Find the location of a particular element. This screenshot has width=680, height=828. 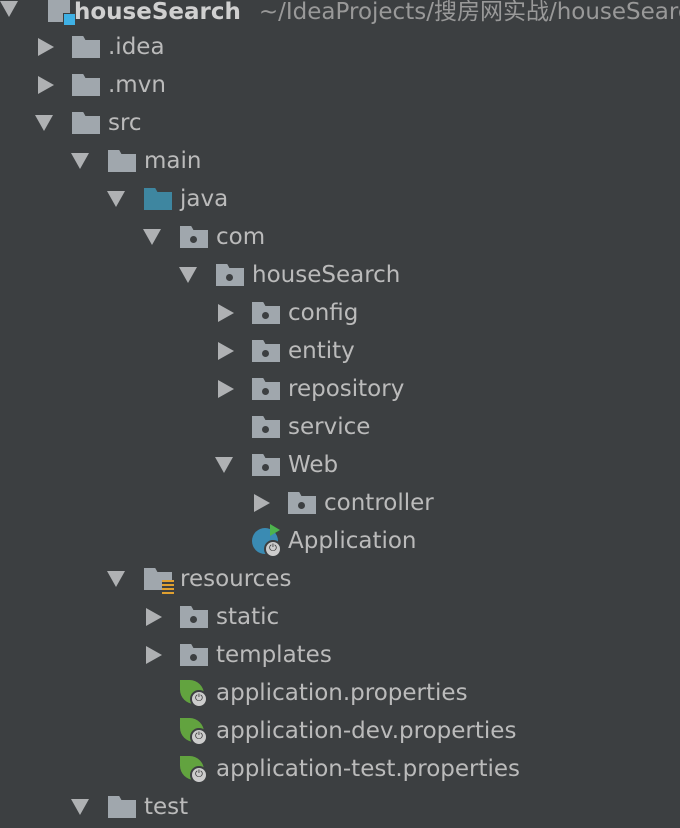

tree-row: src is located at coordinates (340, 123).